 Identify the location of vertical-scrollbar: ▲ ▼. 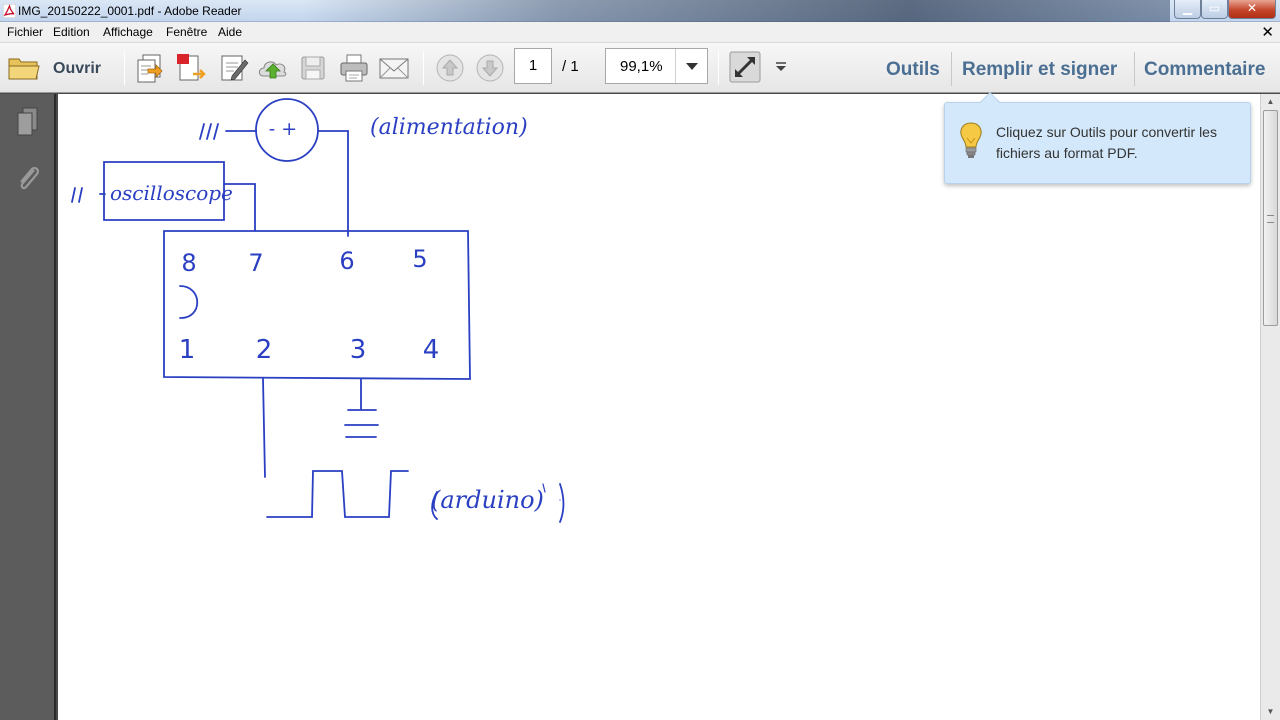
(1270, 407).